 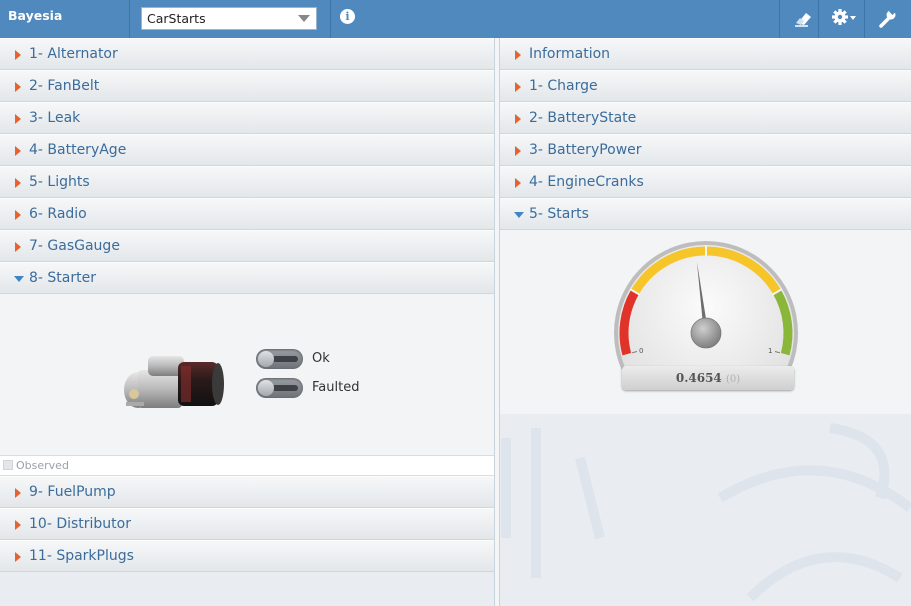 What do you see at coordinates (247, 118) in the screenshot?
I see `node-row-leak: 3- Leak` at bounding box center [247, 118].